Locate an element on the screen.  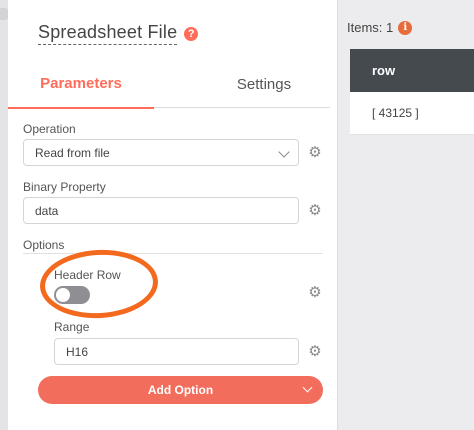
options-label: Options is located at coordinates (44, 245).